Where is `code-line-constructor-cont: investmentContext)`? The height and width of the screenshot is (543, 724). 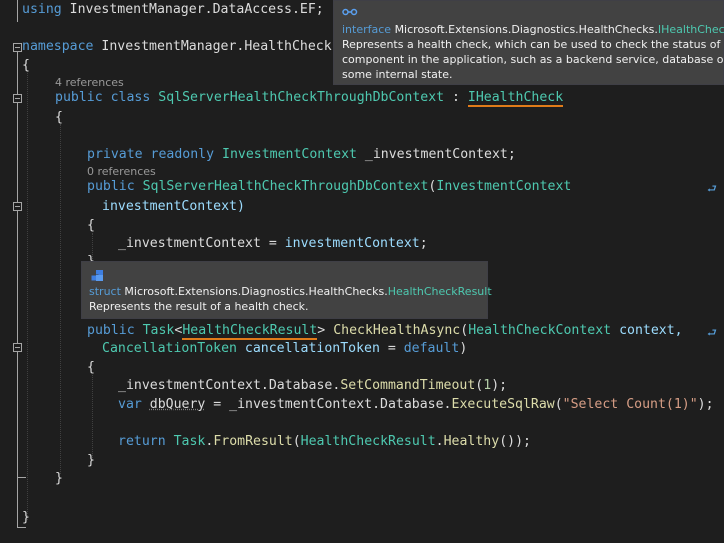 code-line-constructor-cont: investmentContext) is located at coordinates (173, 206).